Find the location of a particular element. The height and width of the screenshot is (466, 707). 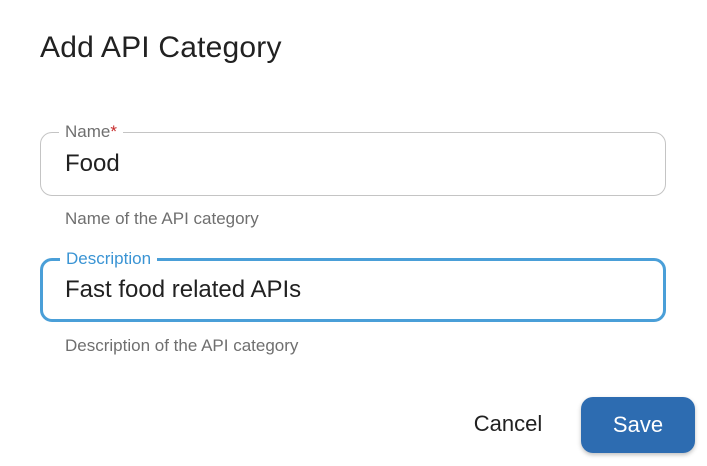

description-input is located at coordinates (355, 290).